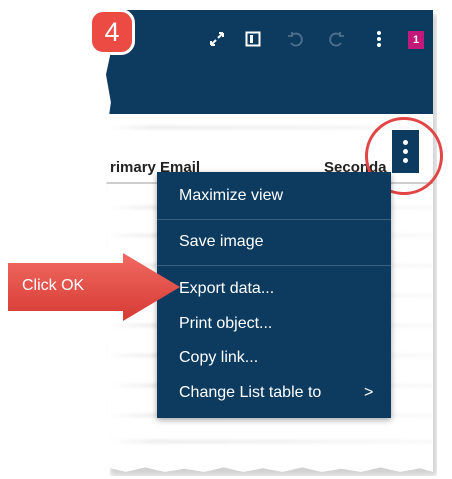 The height and width of the screenshot is (479, 452). I want to click on chevron-right-icon: >, so click(369, 392).